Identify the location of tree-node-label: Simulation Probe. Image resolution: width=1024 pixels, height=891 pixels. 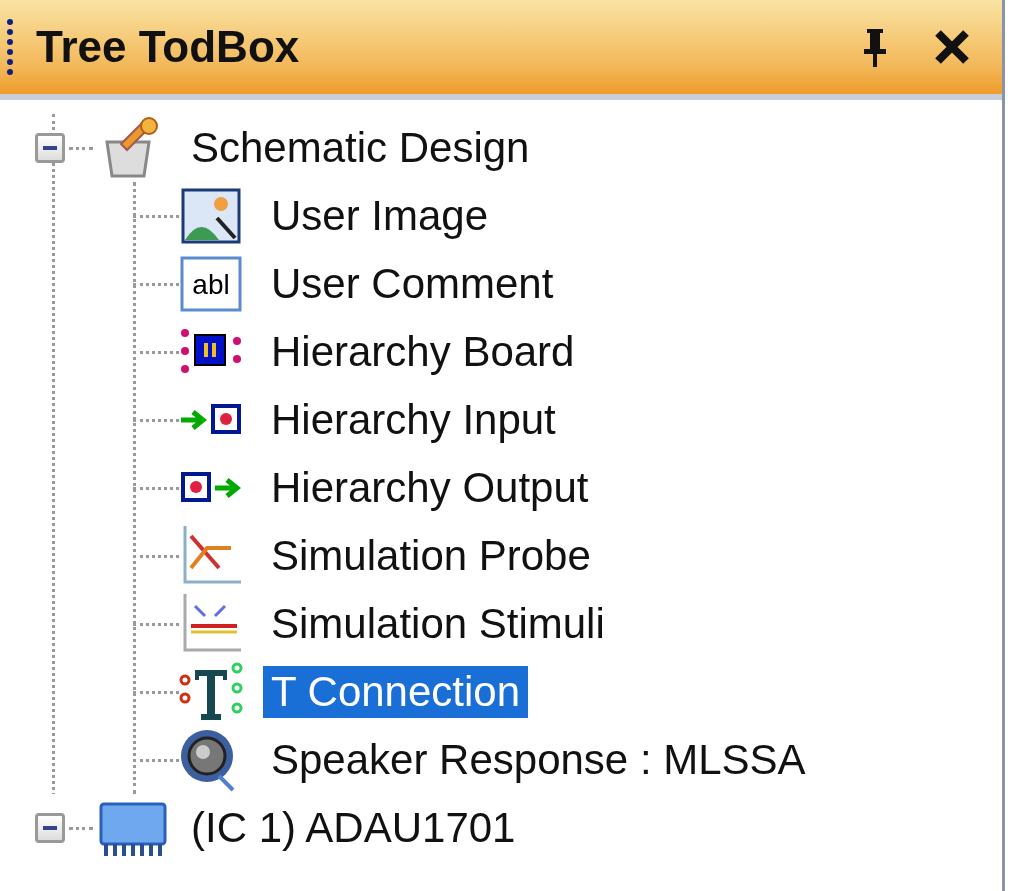
(431, 556).